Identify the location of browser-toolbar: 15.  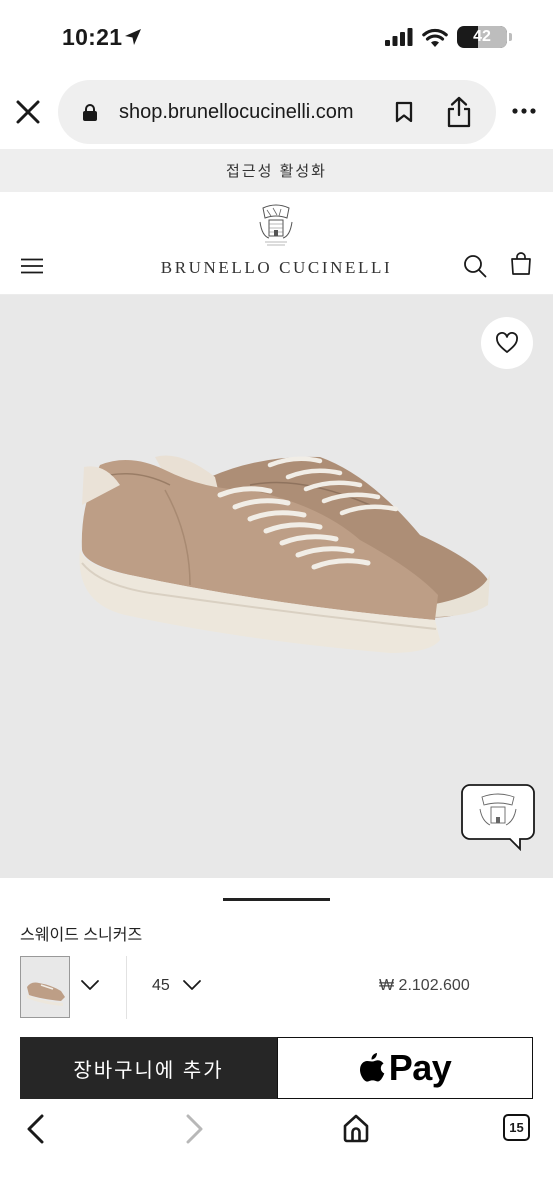
(276, 1150).